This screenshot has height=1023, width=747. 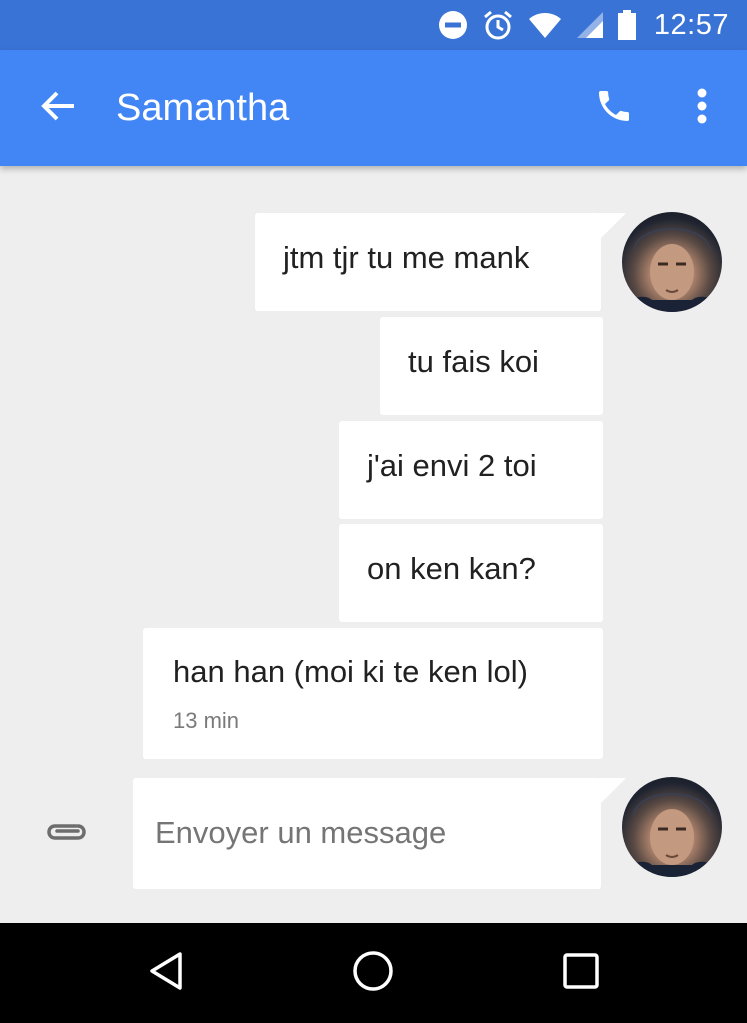 What do you see at coordinates (373, 25) in the screenshot?
I see `status-bar: 12:57` at bounding box center [373, 25].